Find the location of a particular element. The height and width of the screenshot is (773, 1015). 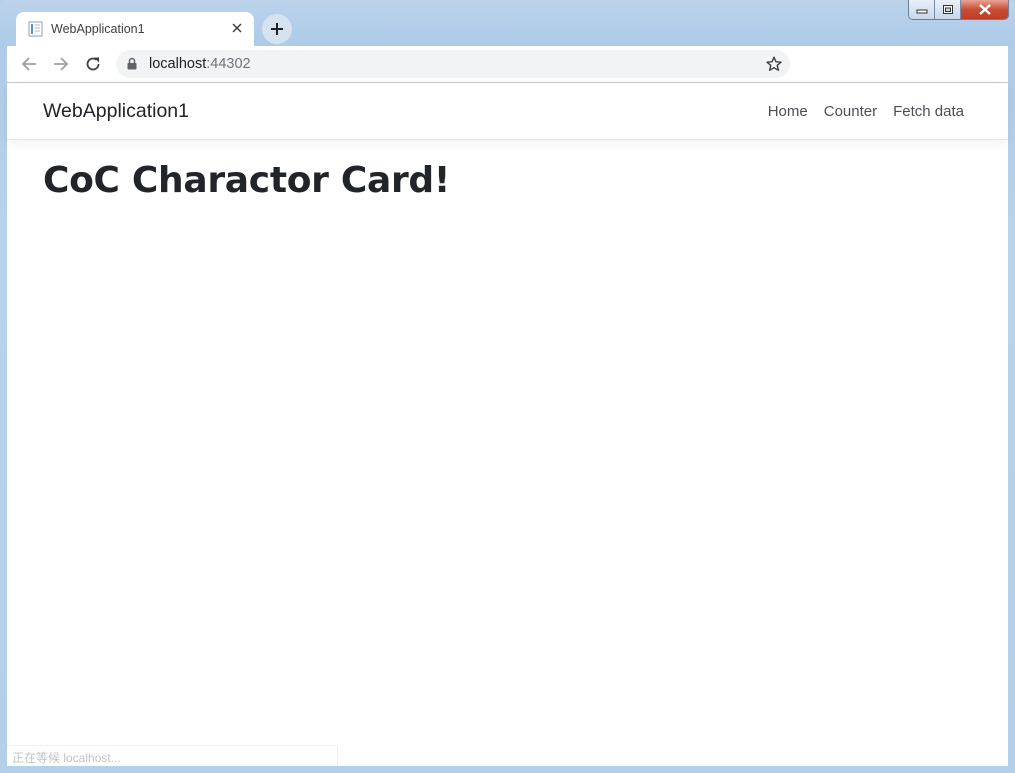

reload-icon is located at coordinates (93, 64).